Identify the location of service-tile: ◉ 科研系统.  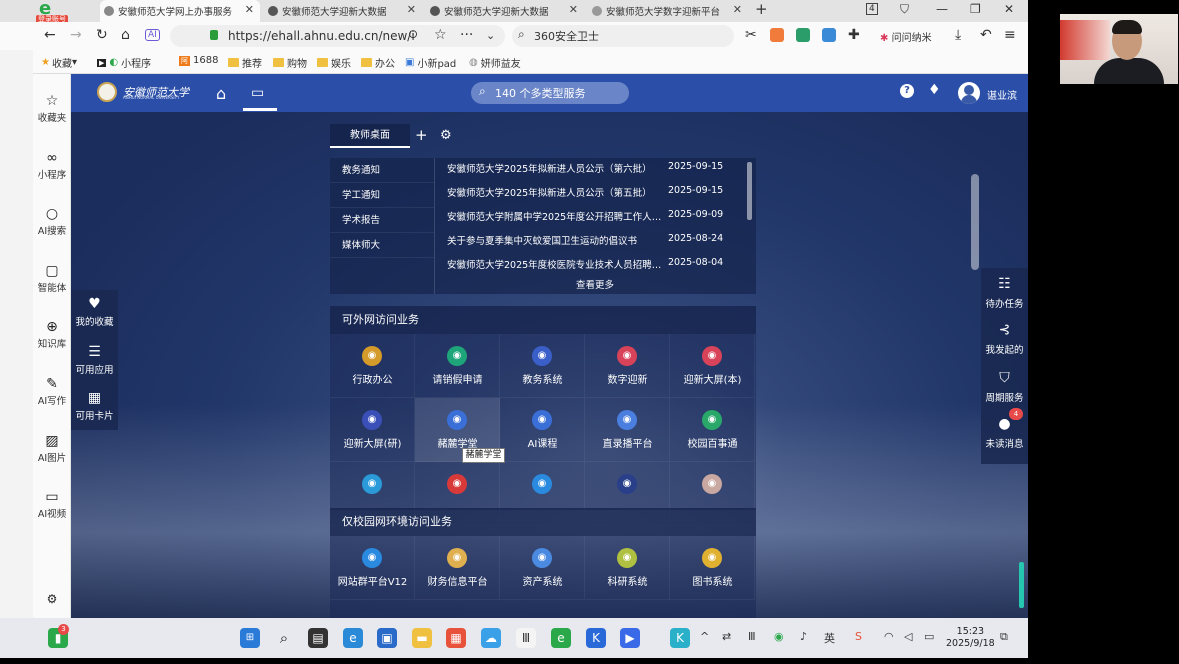
(627, 568).